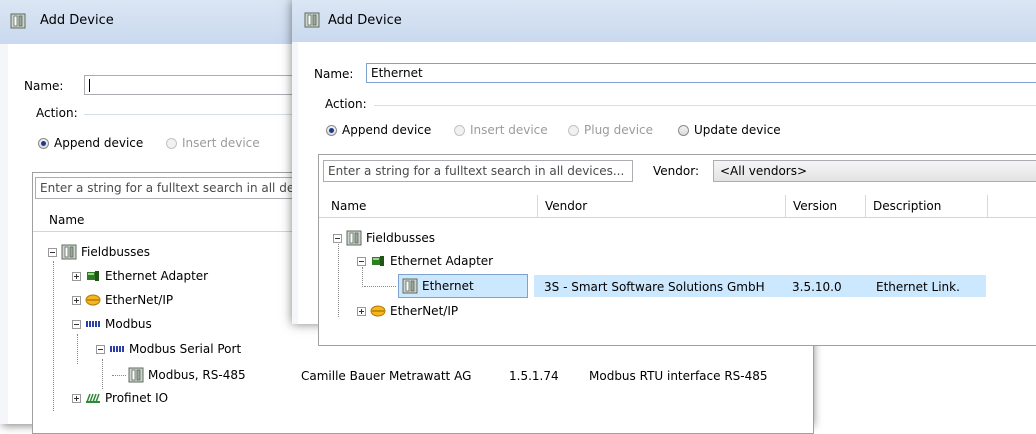 Image resolution: width=1036 pixels, height=434 pixels. Describe the element at coordinates (397, 73) in the screenshot. I see `name-input-value: Ethernet` at that location.